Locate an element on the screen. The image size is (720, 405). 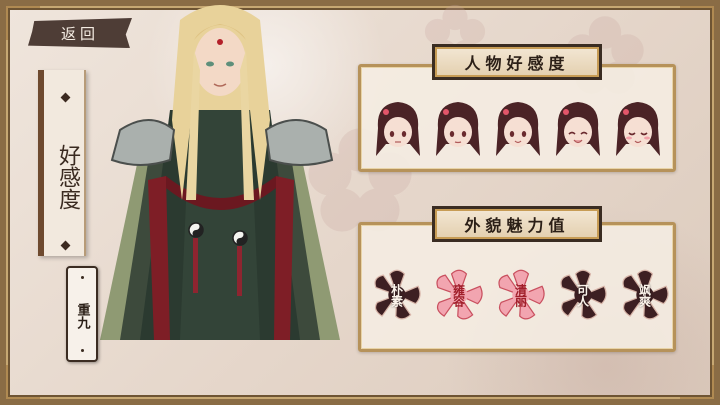
charm-attribute-label: 飒爽 is located at coordinates (644, 295).